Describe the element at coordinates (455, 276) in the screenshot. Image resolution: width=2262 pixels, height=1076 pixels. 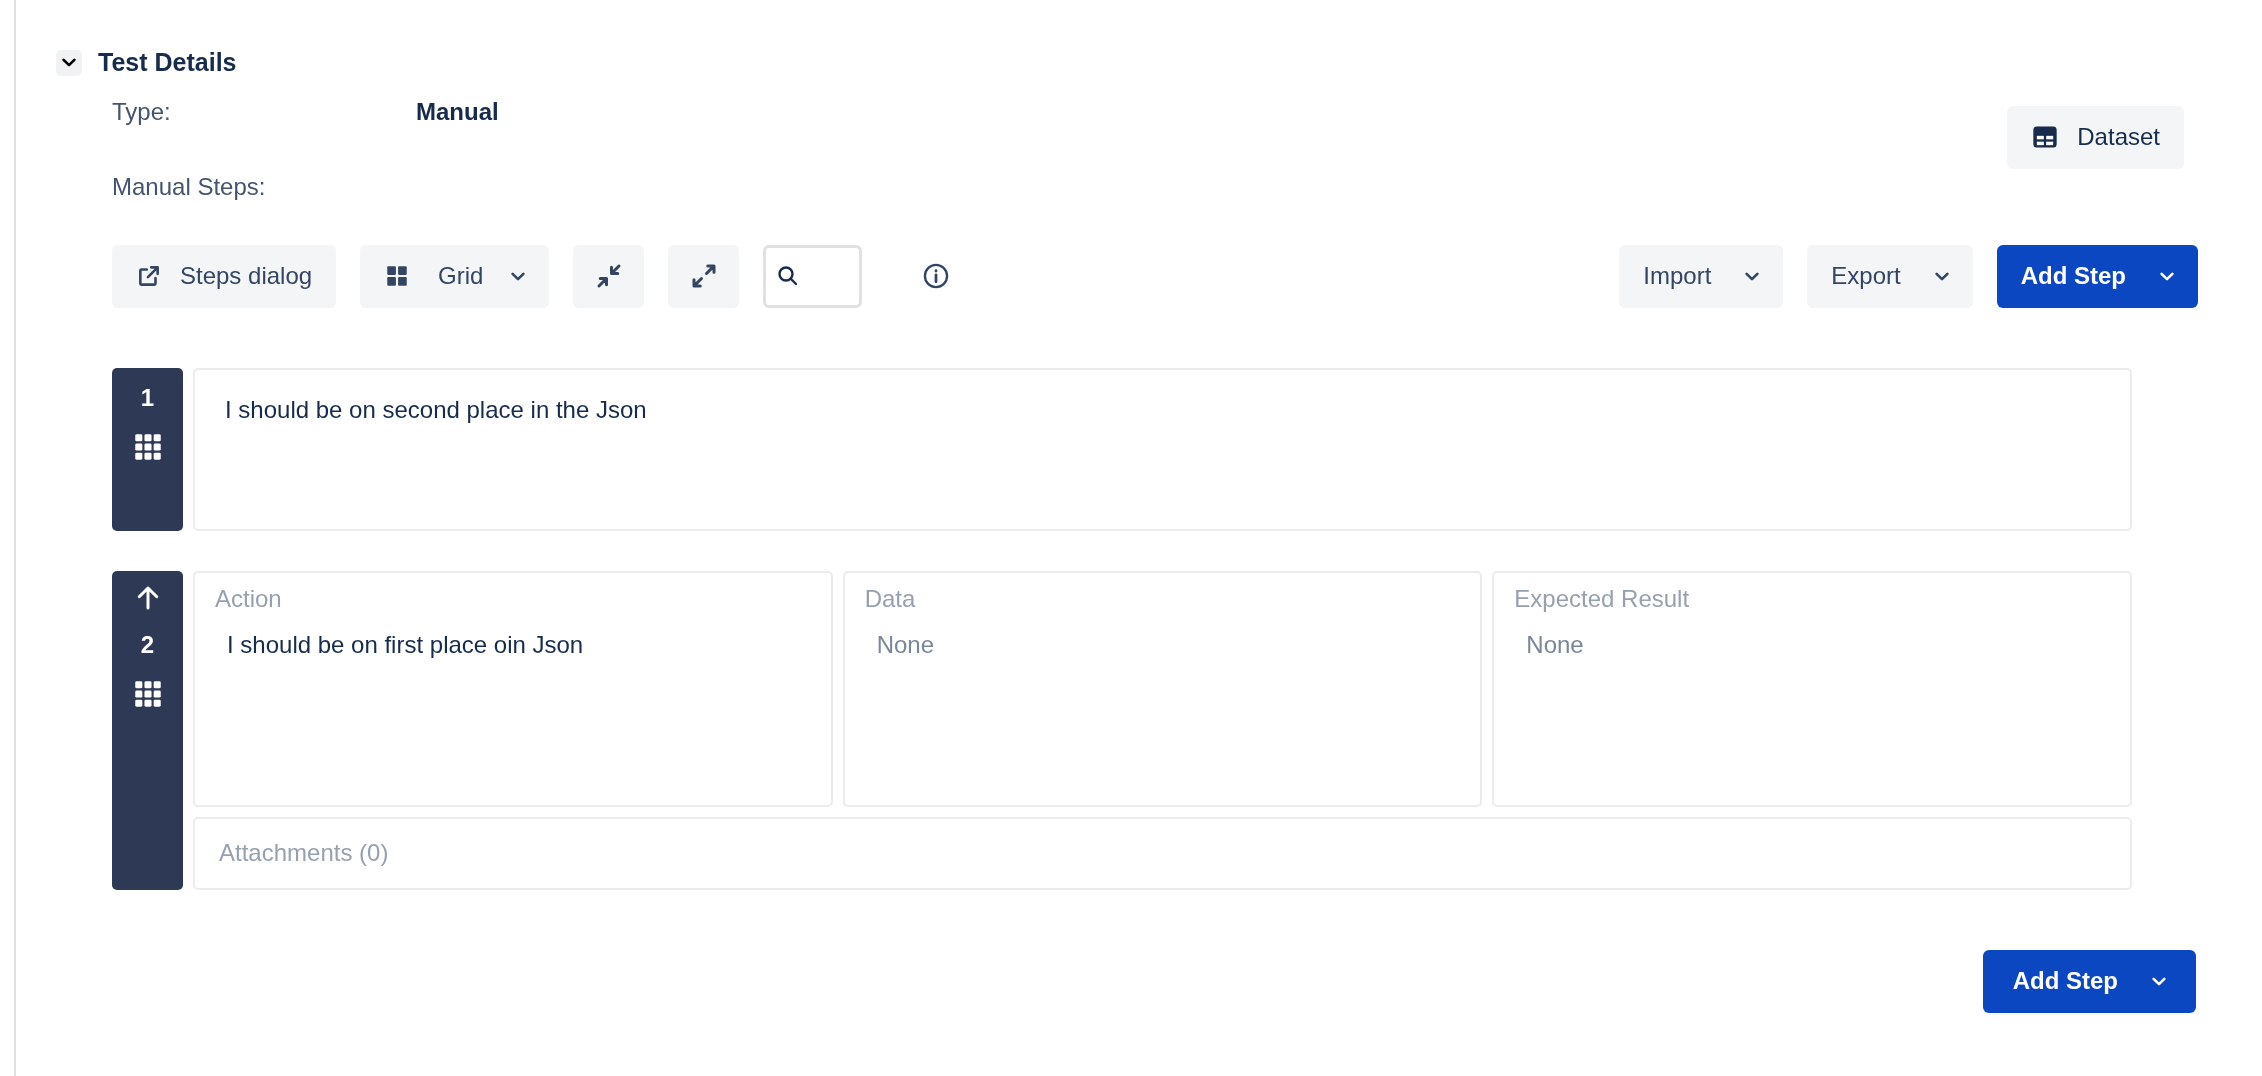
I see `layout-dropdown: Grid` at that location.